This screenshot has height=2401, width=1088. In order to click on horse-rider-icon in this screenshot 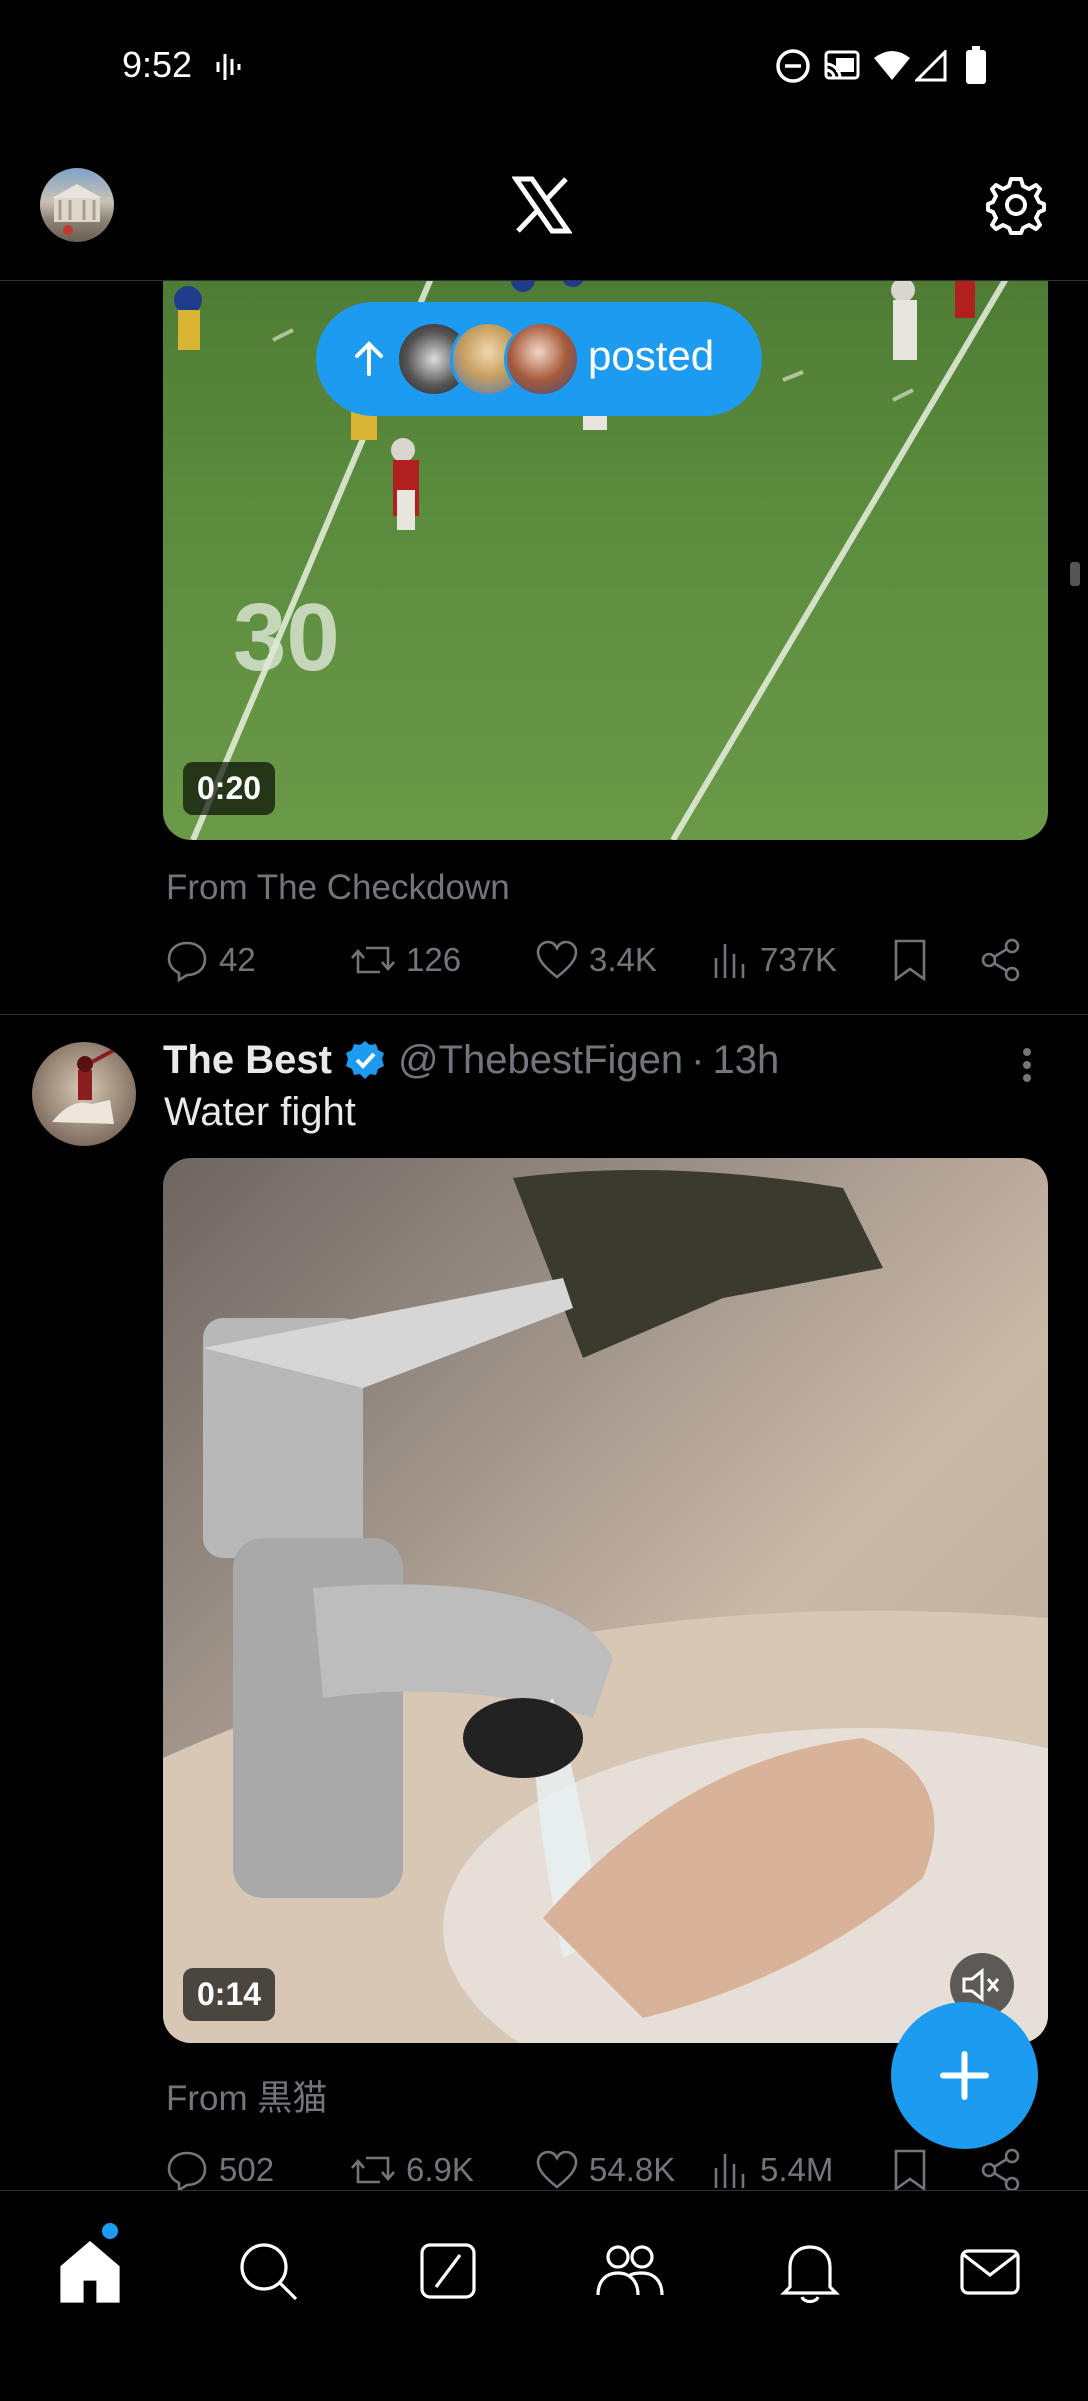, I will do `click(83, 1086)`.